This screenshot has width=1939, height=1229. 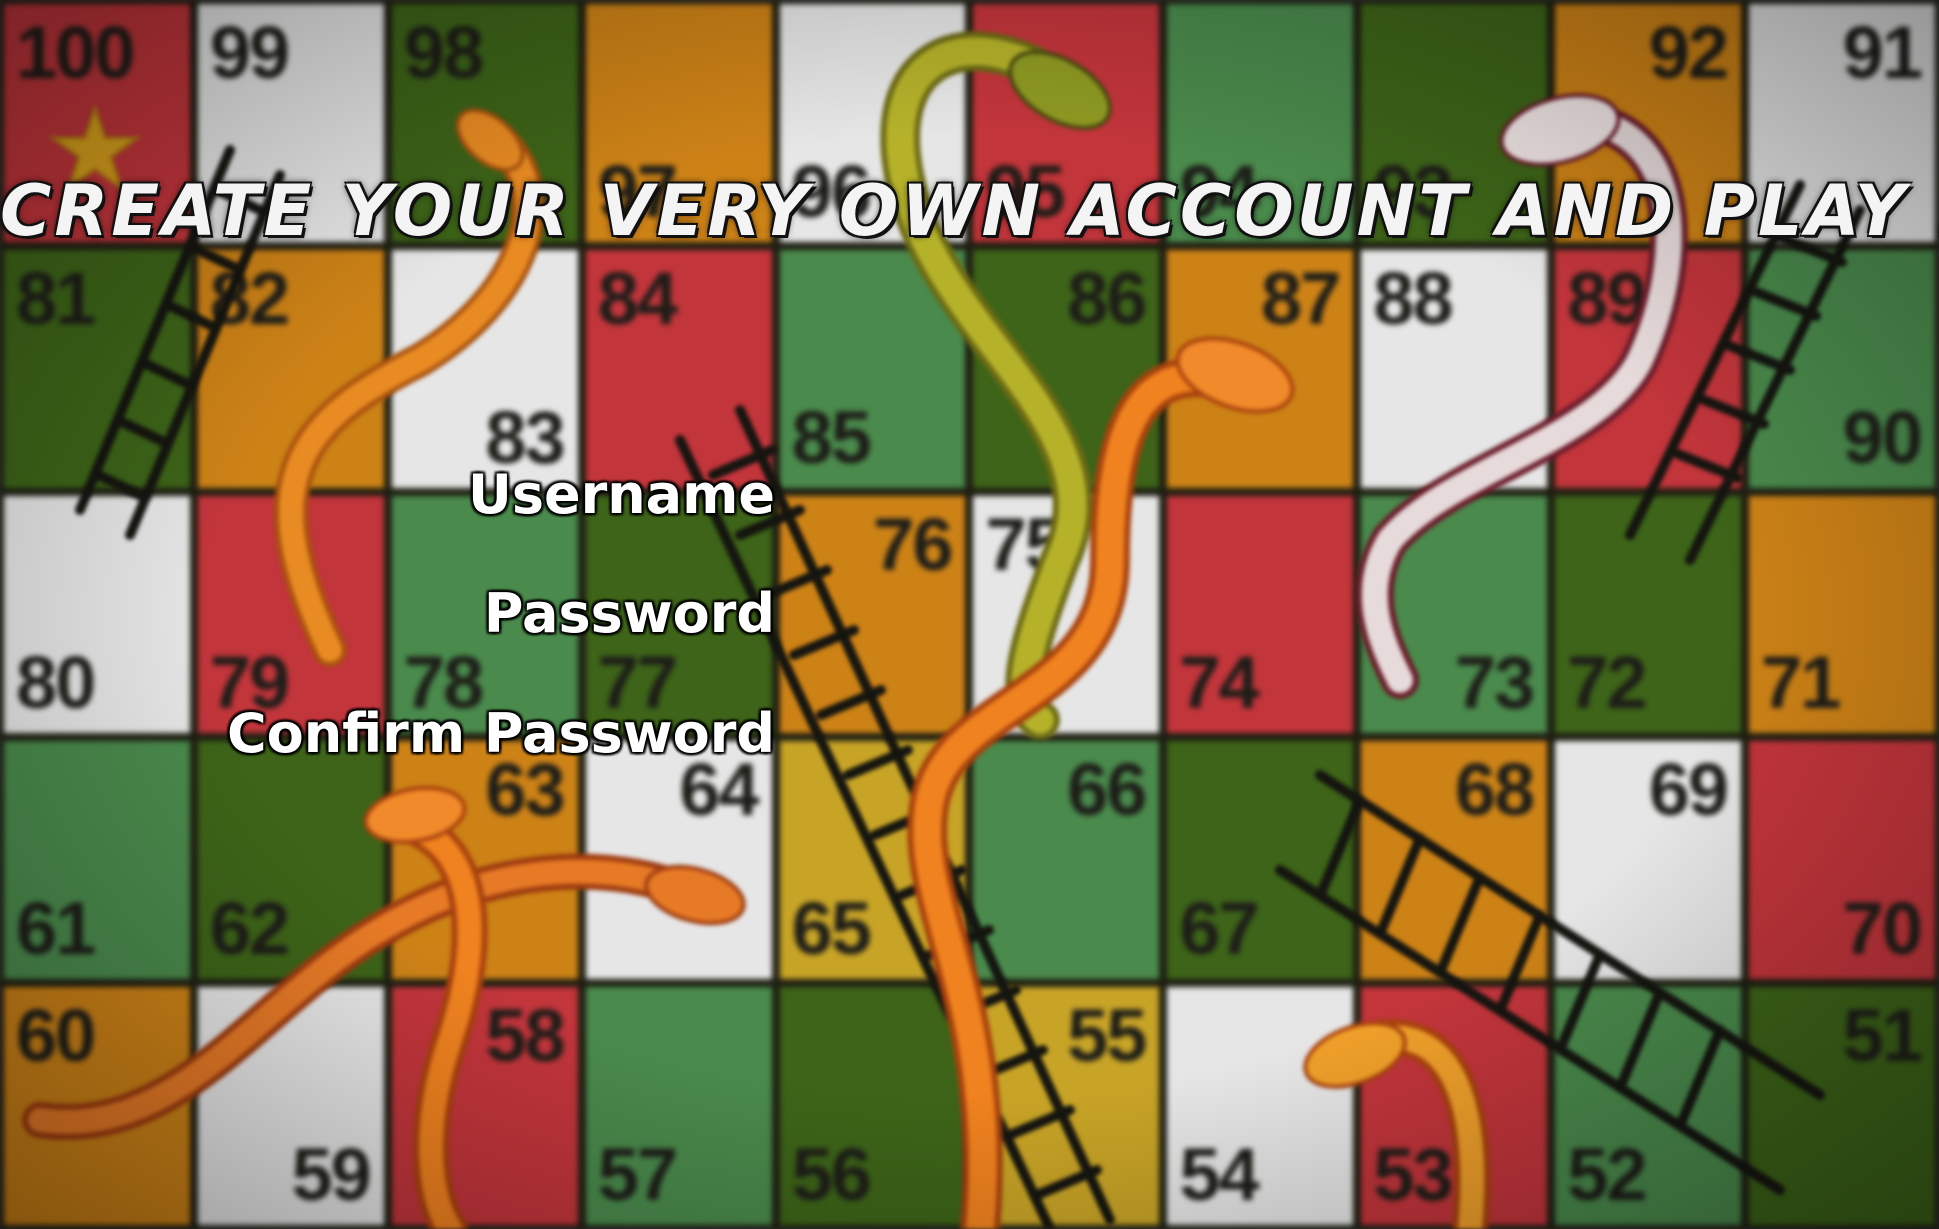 What do you see at coordinates (621, 494) in the screenshot?
I see `username-label: Username` at bounding box center [621, 494].